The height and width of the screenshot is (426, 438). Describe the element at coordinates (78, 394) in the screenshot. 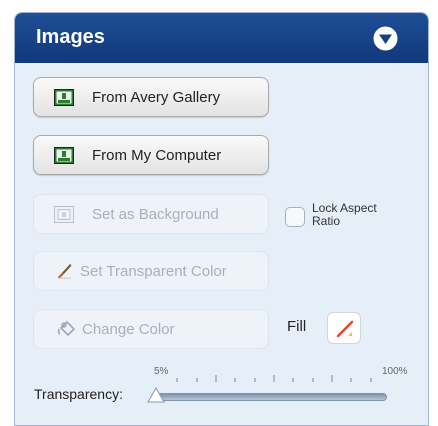

I see `transparency-label: Transparency:` at that location.